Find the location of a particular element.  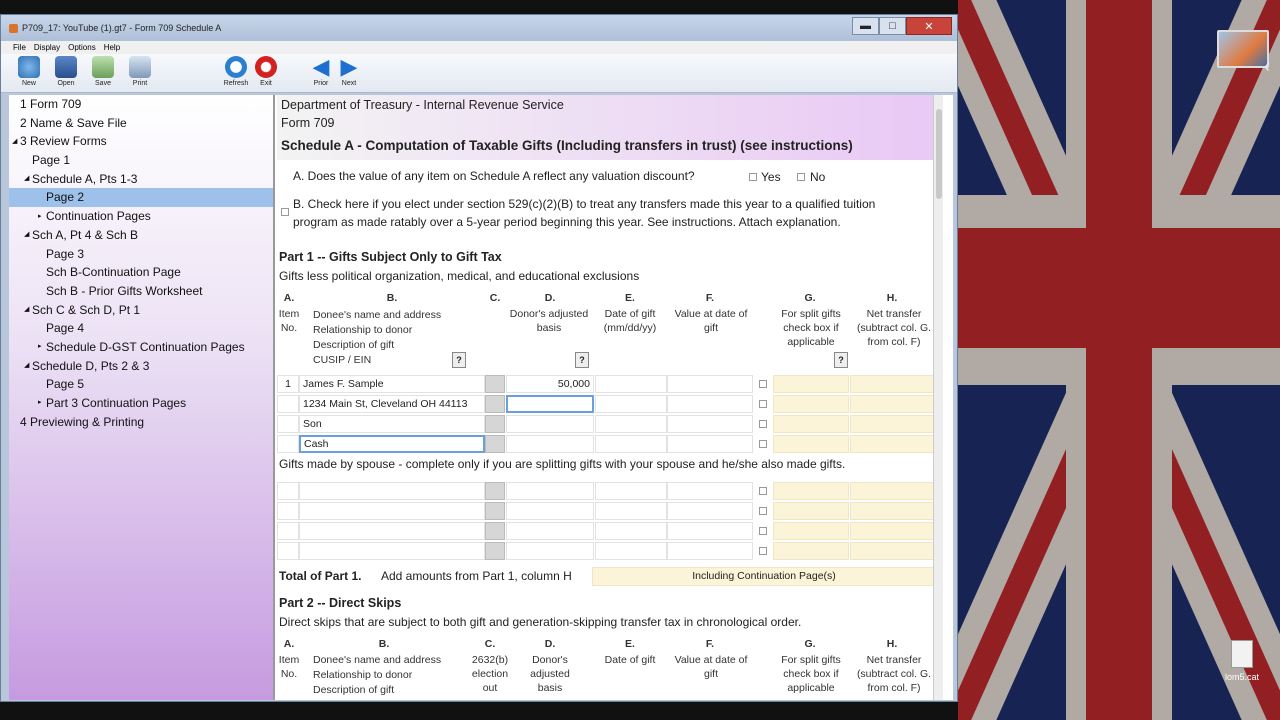

nav-item: ◢ 3 Review Forms is located at coordinates (141, 141).